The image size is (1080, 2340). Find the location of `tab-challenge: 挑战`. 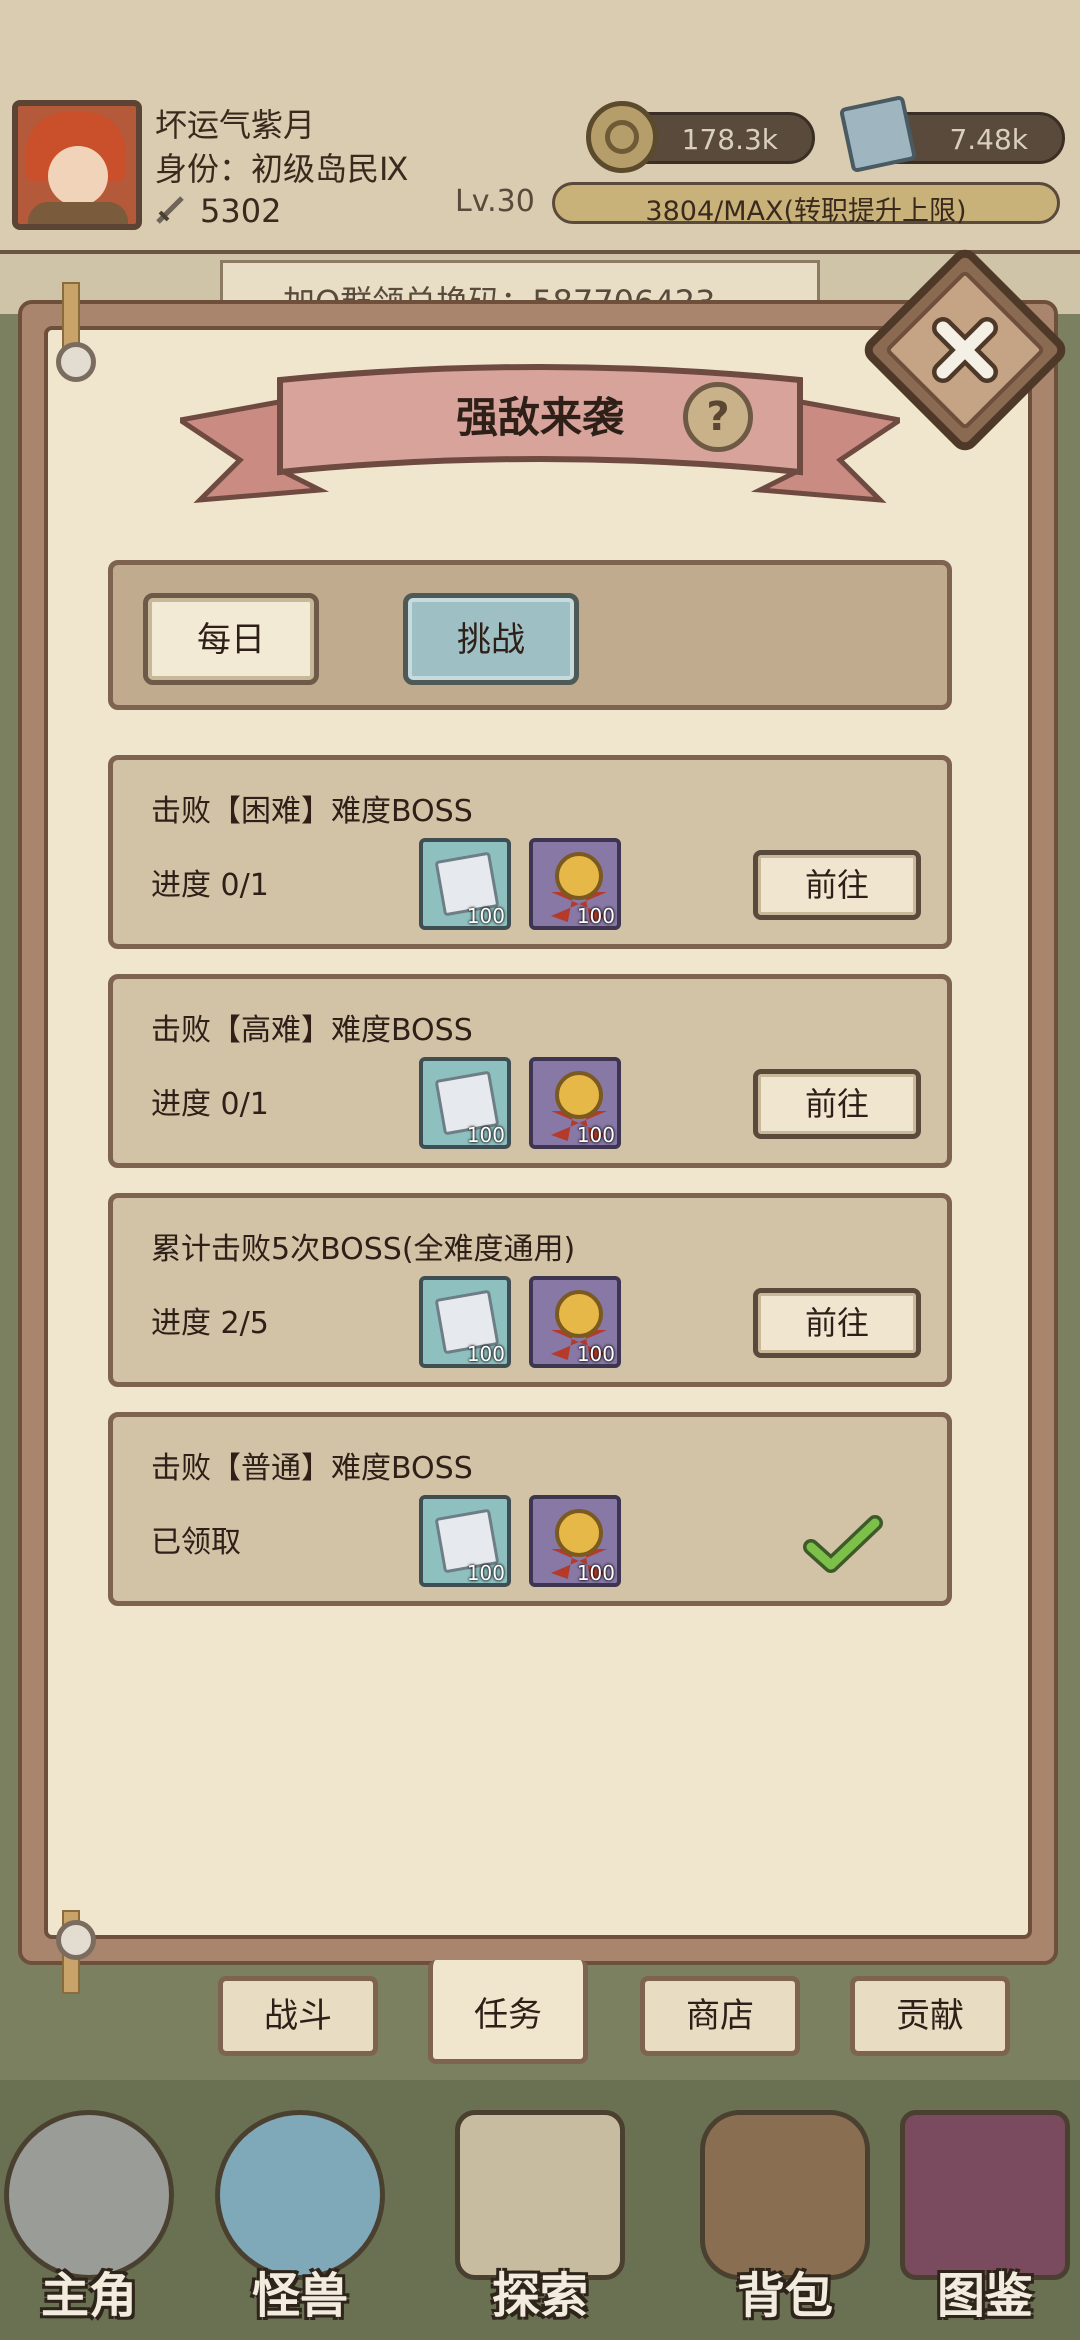

tab-challenge: 挑战 is located at coordinates (491, 639).